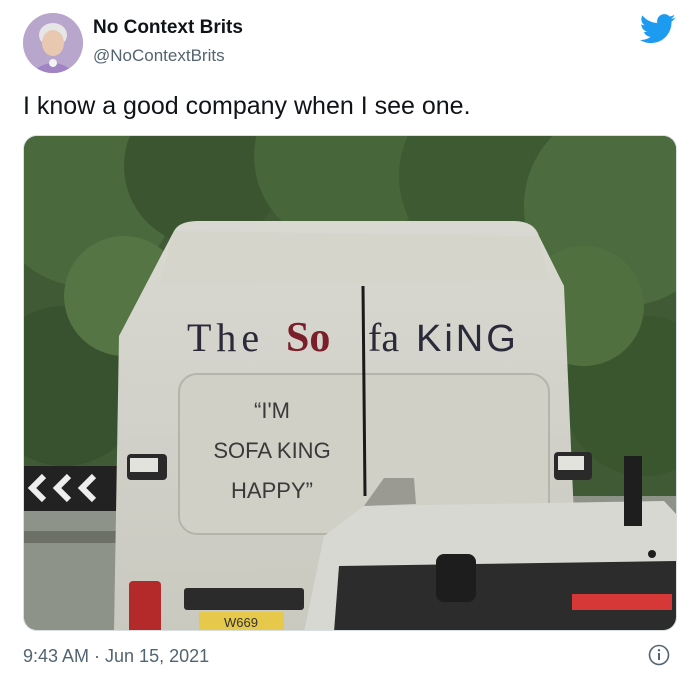 The height and width of the screenshot is (678, 700). What do you see at coordinates (71, 488) in the screenshot?
I see `chevron-signs` at bounding box center [71, 488].